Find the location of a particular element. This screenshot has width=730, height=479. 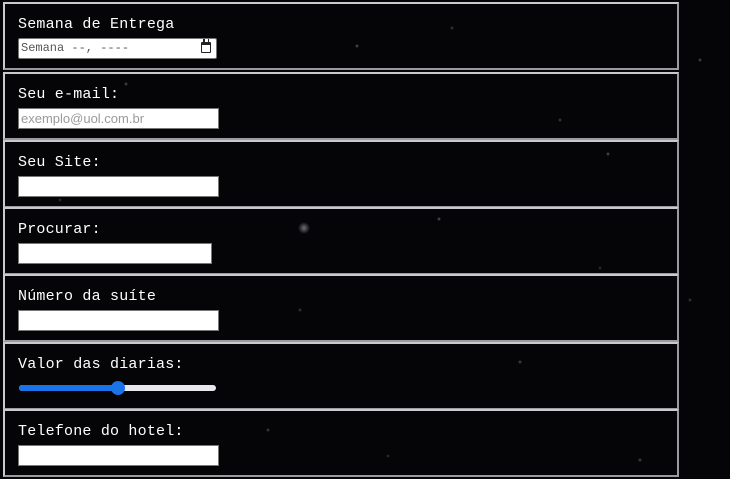

slider-thumb is located at coordinates (117, 388).